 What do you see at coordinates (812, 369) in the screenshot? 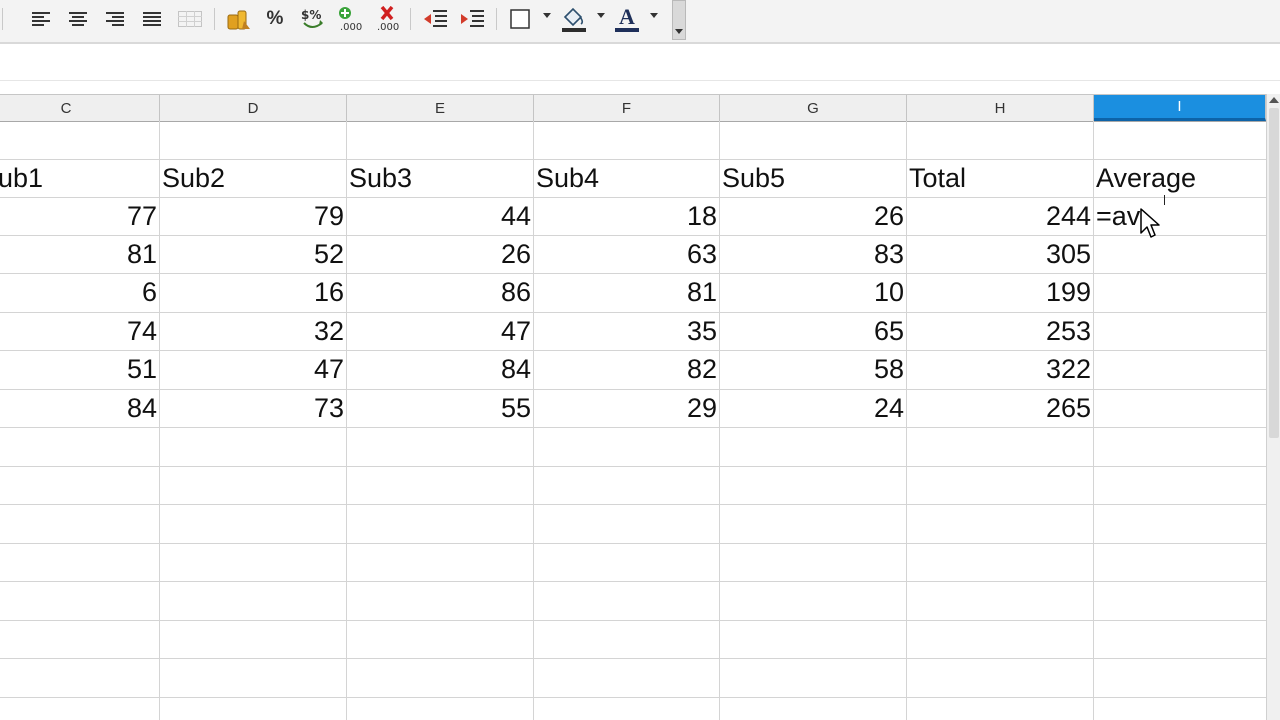
I see `data-cell: 58` at bounding box center [812, 369].